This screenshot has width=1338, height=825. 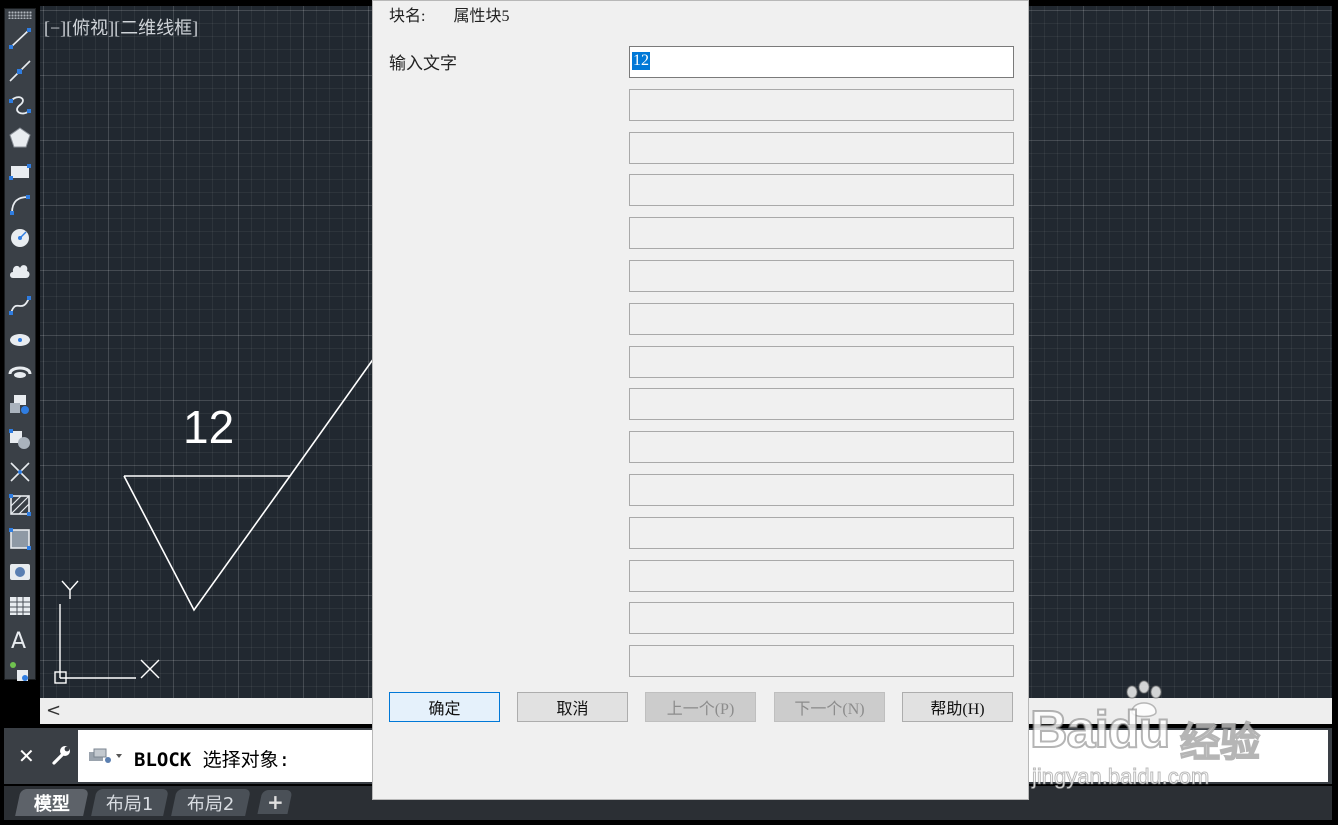 What do you see at coordinates (481, 16) in the screenshot?
I see `block-name-value: 属性块5` at bounding box center [481, 16].